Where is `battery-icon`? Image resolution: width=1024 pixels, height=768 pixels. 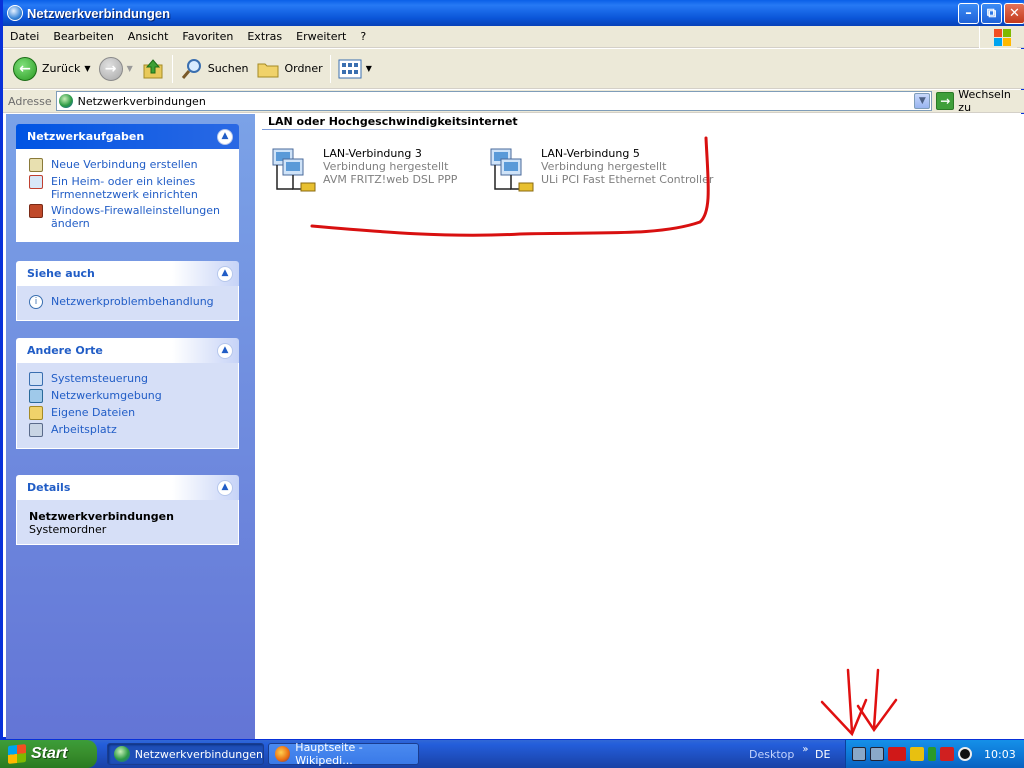 battery-icon is located at coordinates (932, 754).